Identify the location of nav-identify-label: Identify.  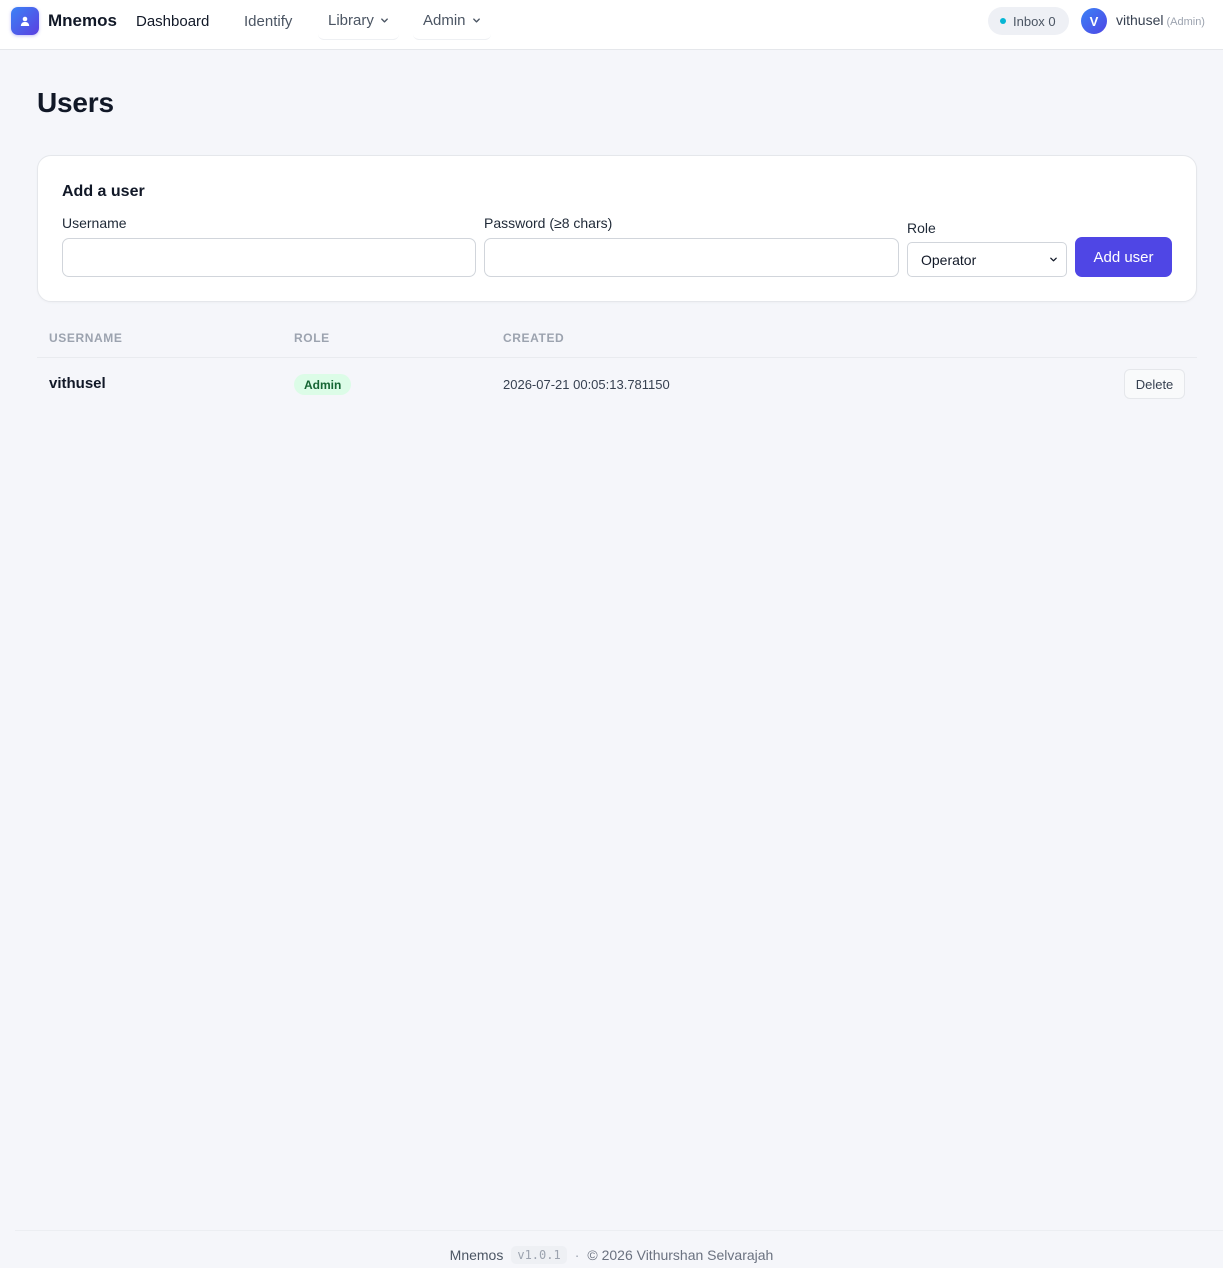
(268, 21).